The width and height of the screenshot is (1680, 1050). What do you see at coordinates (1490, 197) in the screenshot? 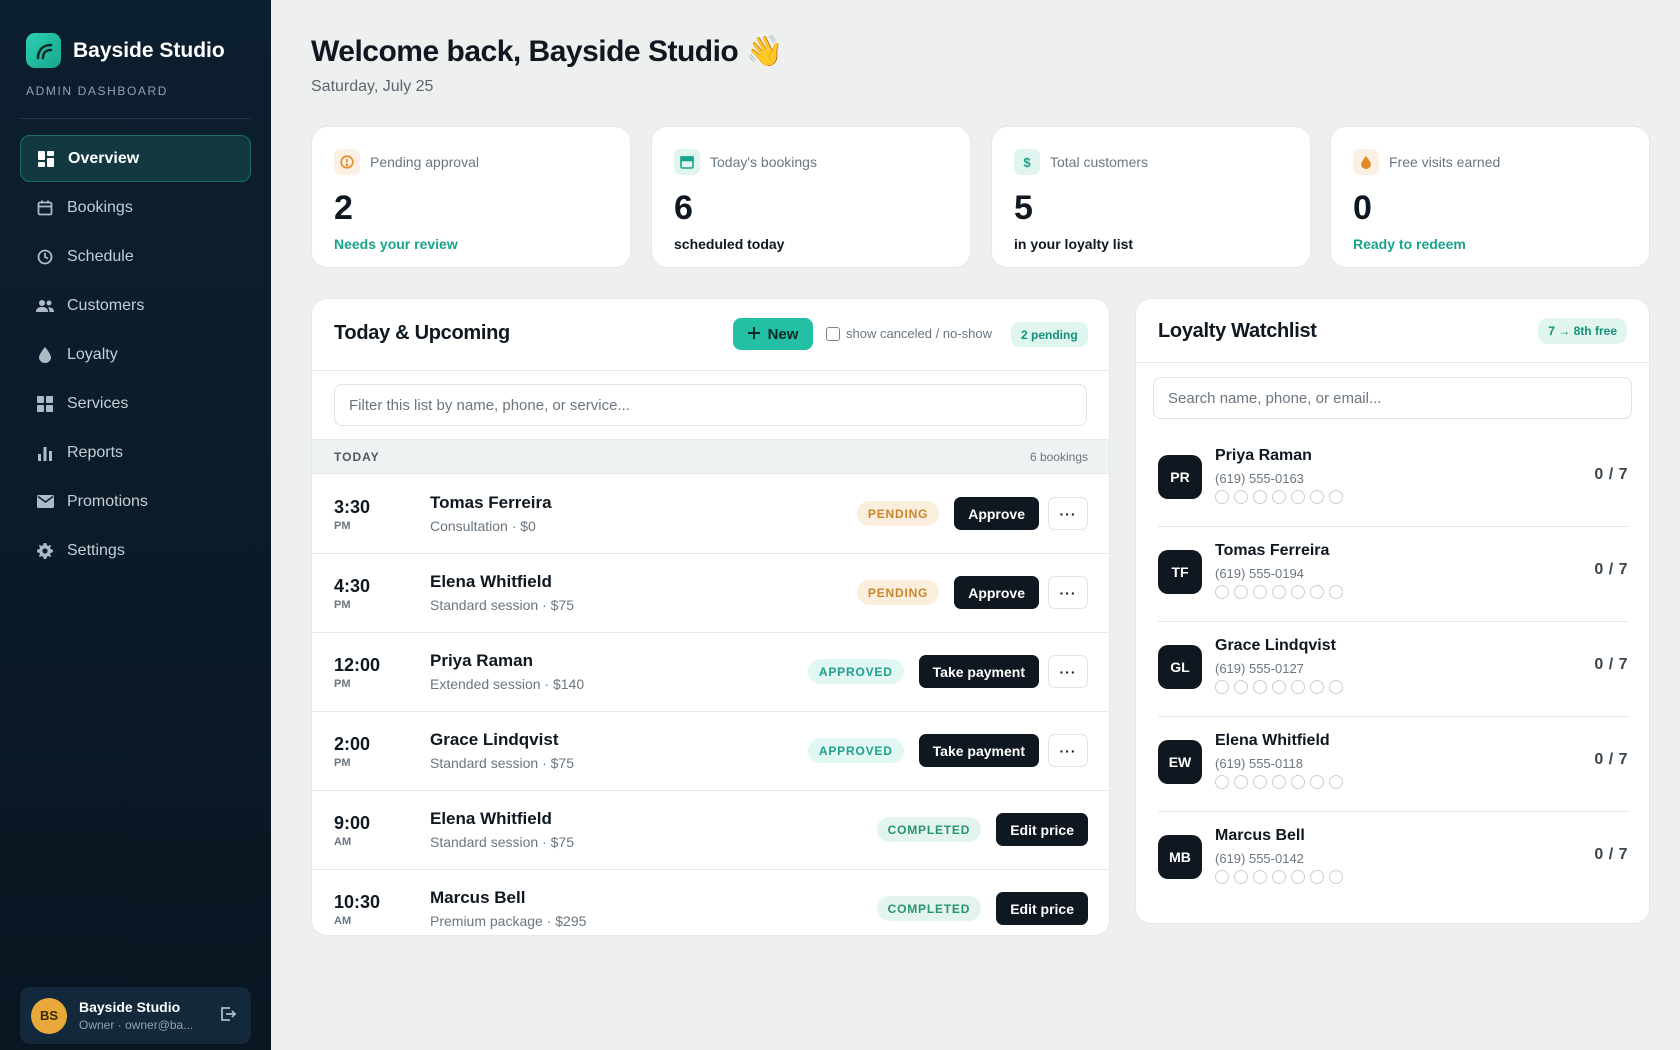
I see `stat-card-free-visits: Free visits earned 0 Ready to redeem` at bounding box center [1490, 197].